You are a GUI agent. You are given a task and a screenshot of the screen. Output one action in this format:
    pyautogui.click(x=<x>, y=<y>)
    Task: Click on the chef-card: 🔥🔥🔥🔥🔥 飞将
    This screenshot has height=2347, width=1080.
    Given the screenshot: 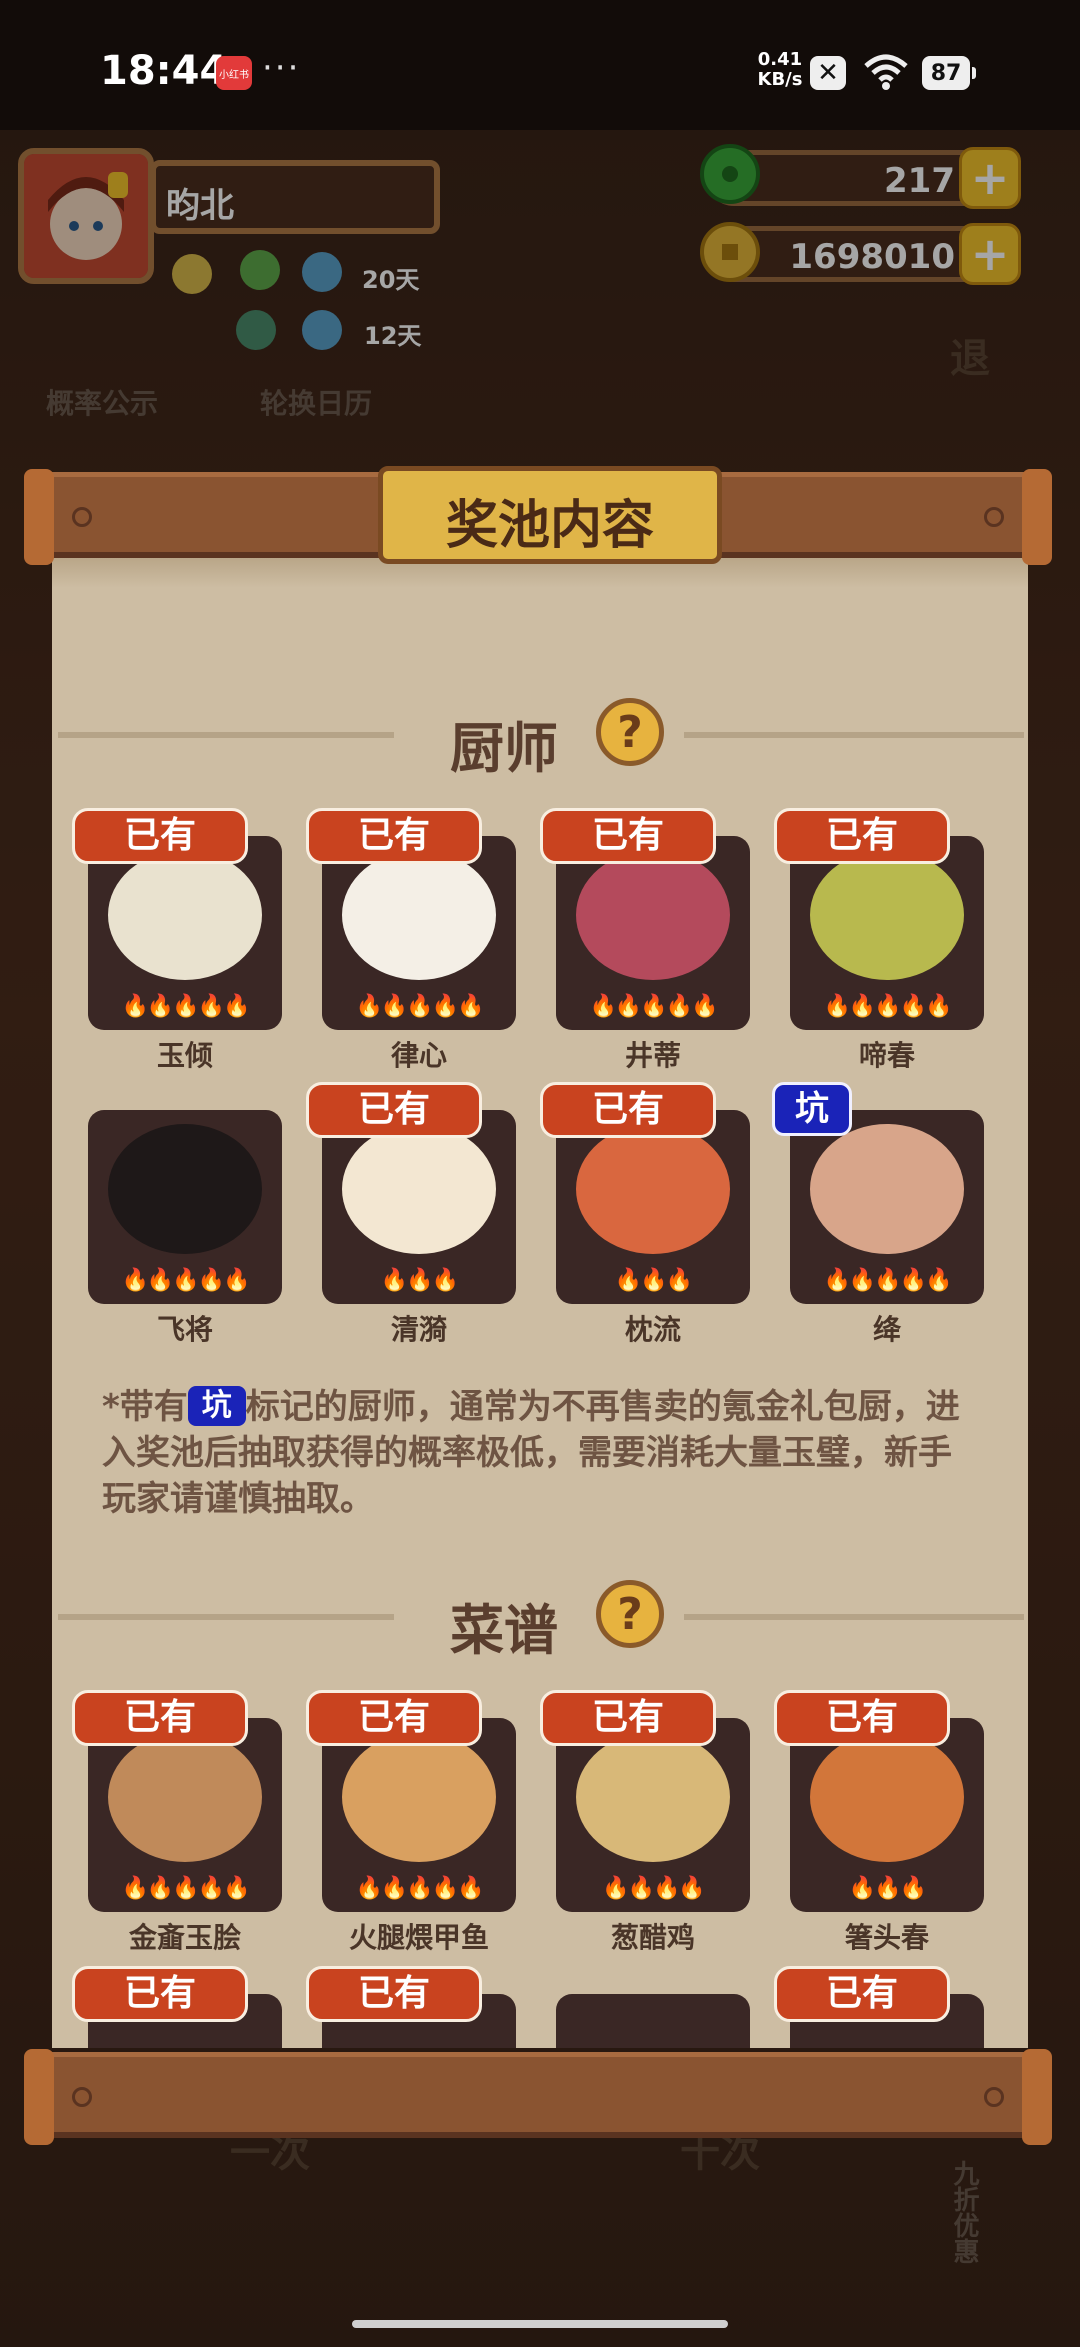 What is the action you would take?
    pyautogui.click(x=185, y=1228)
    